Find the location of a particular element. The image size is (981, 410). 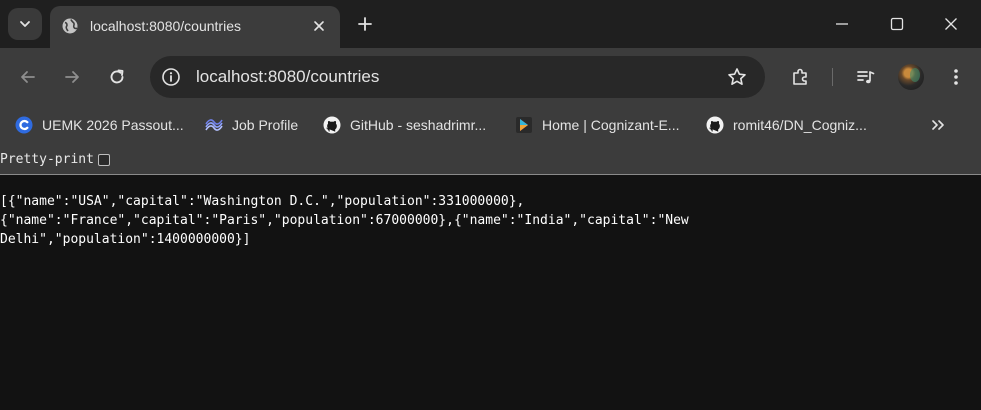

double-chevron-right-icon is located at coordinates (938, 125).